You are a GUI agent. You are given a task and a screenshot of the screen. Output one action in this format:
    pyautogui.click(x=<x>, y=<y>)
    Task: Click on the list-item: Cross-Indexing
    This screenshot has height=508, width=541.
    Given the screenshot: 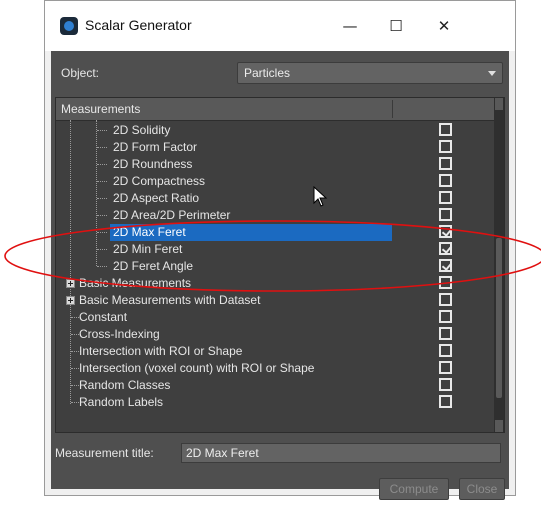 What is the action you would take?
    pyautogui.click(x=276, y=334)
    